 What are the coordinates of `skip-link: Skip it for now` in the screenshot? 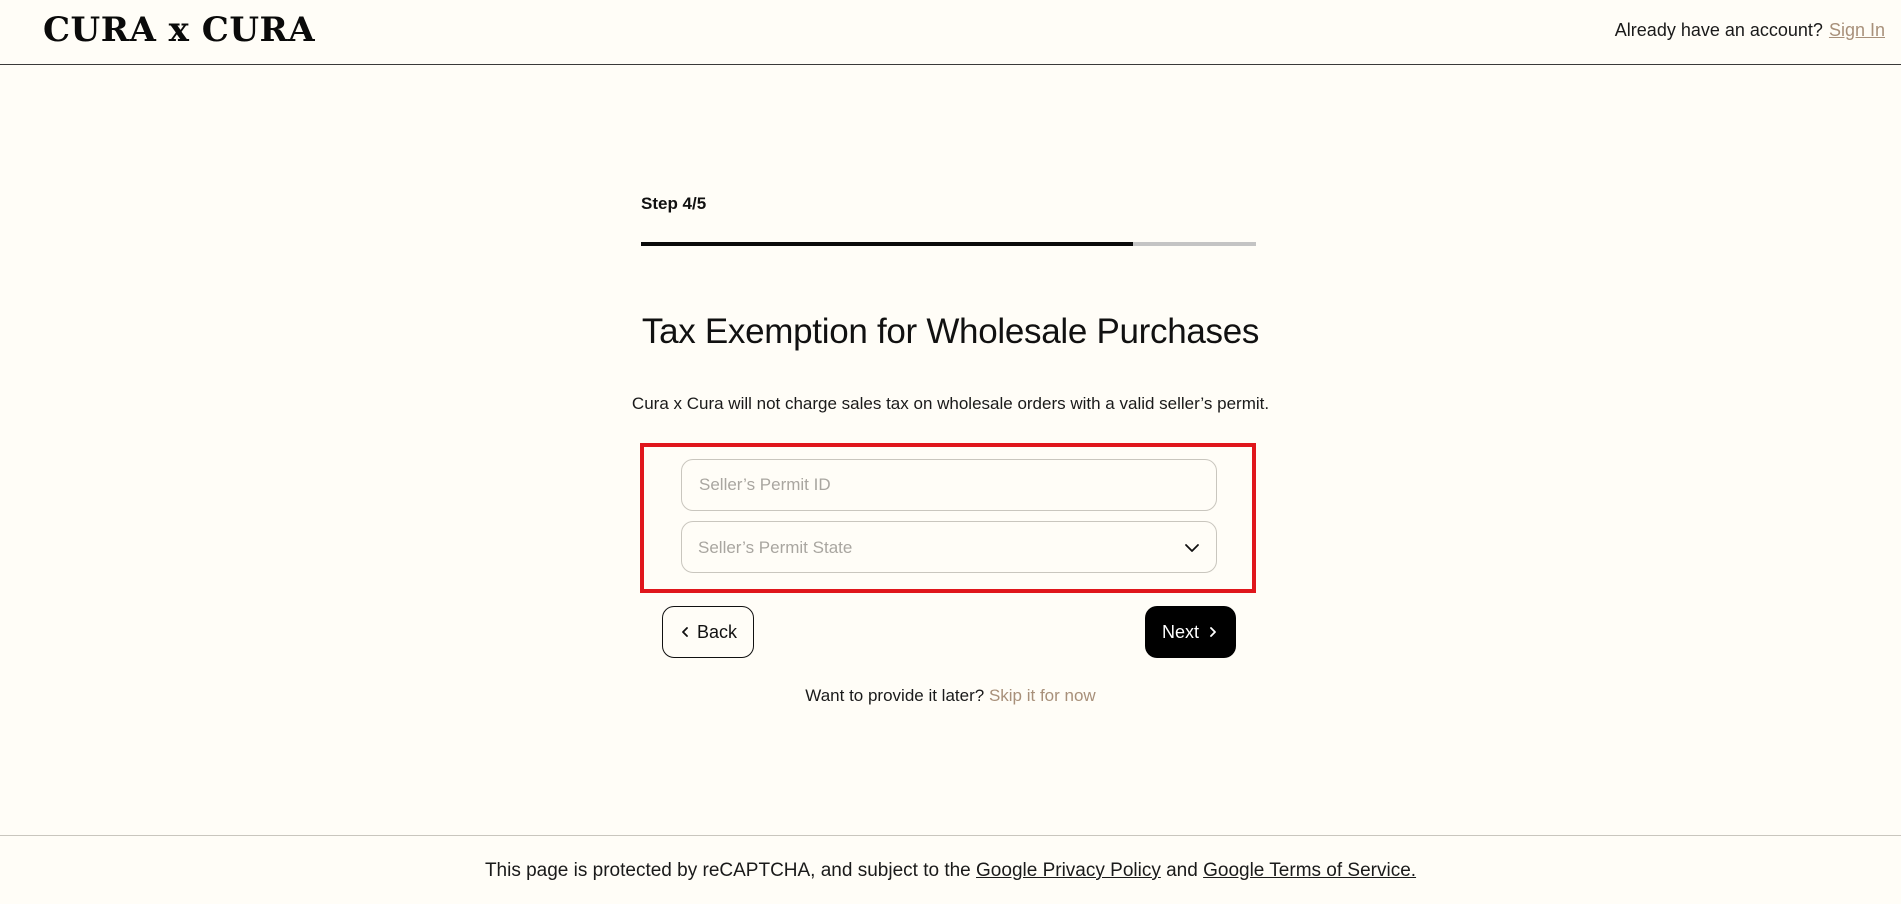 It's located at (1042, 695).